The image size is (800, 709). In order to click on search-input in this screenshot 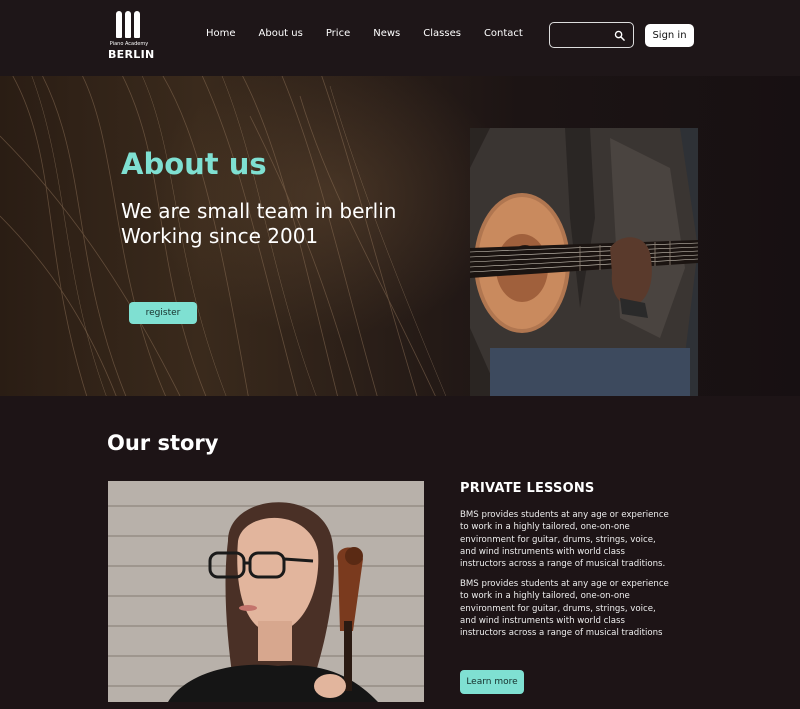, I will do `click(583, 35)`.